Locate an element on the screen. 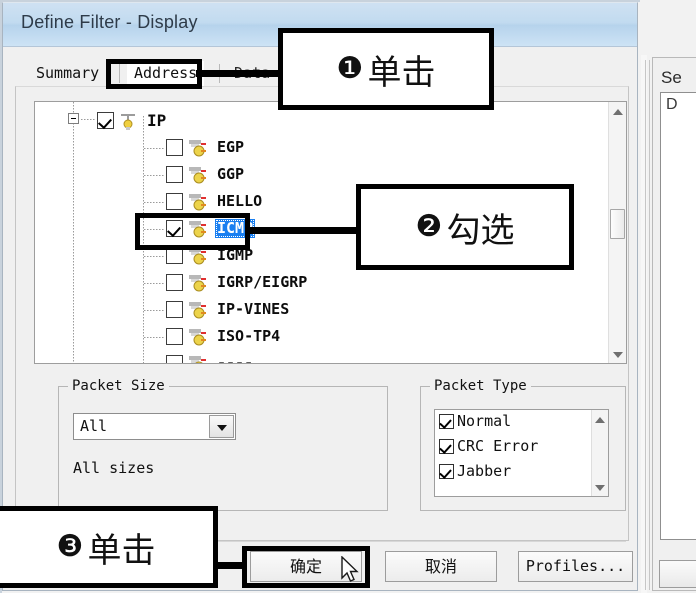 This screenshot has width=696, height=593. tree-row-root: IP is located at coordinates (321, 121).